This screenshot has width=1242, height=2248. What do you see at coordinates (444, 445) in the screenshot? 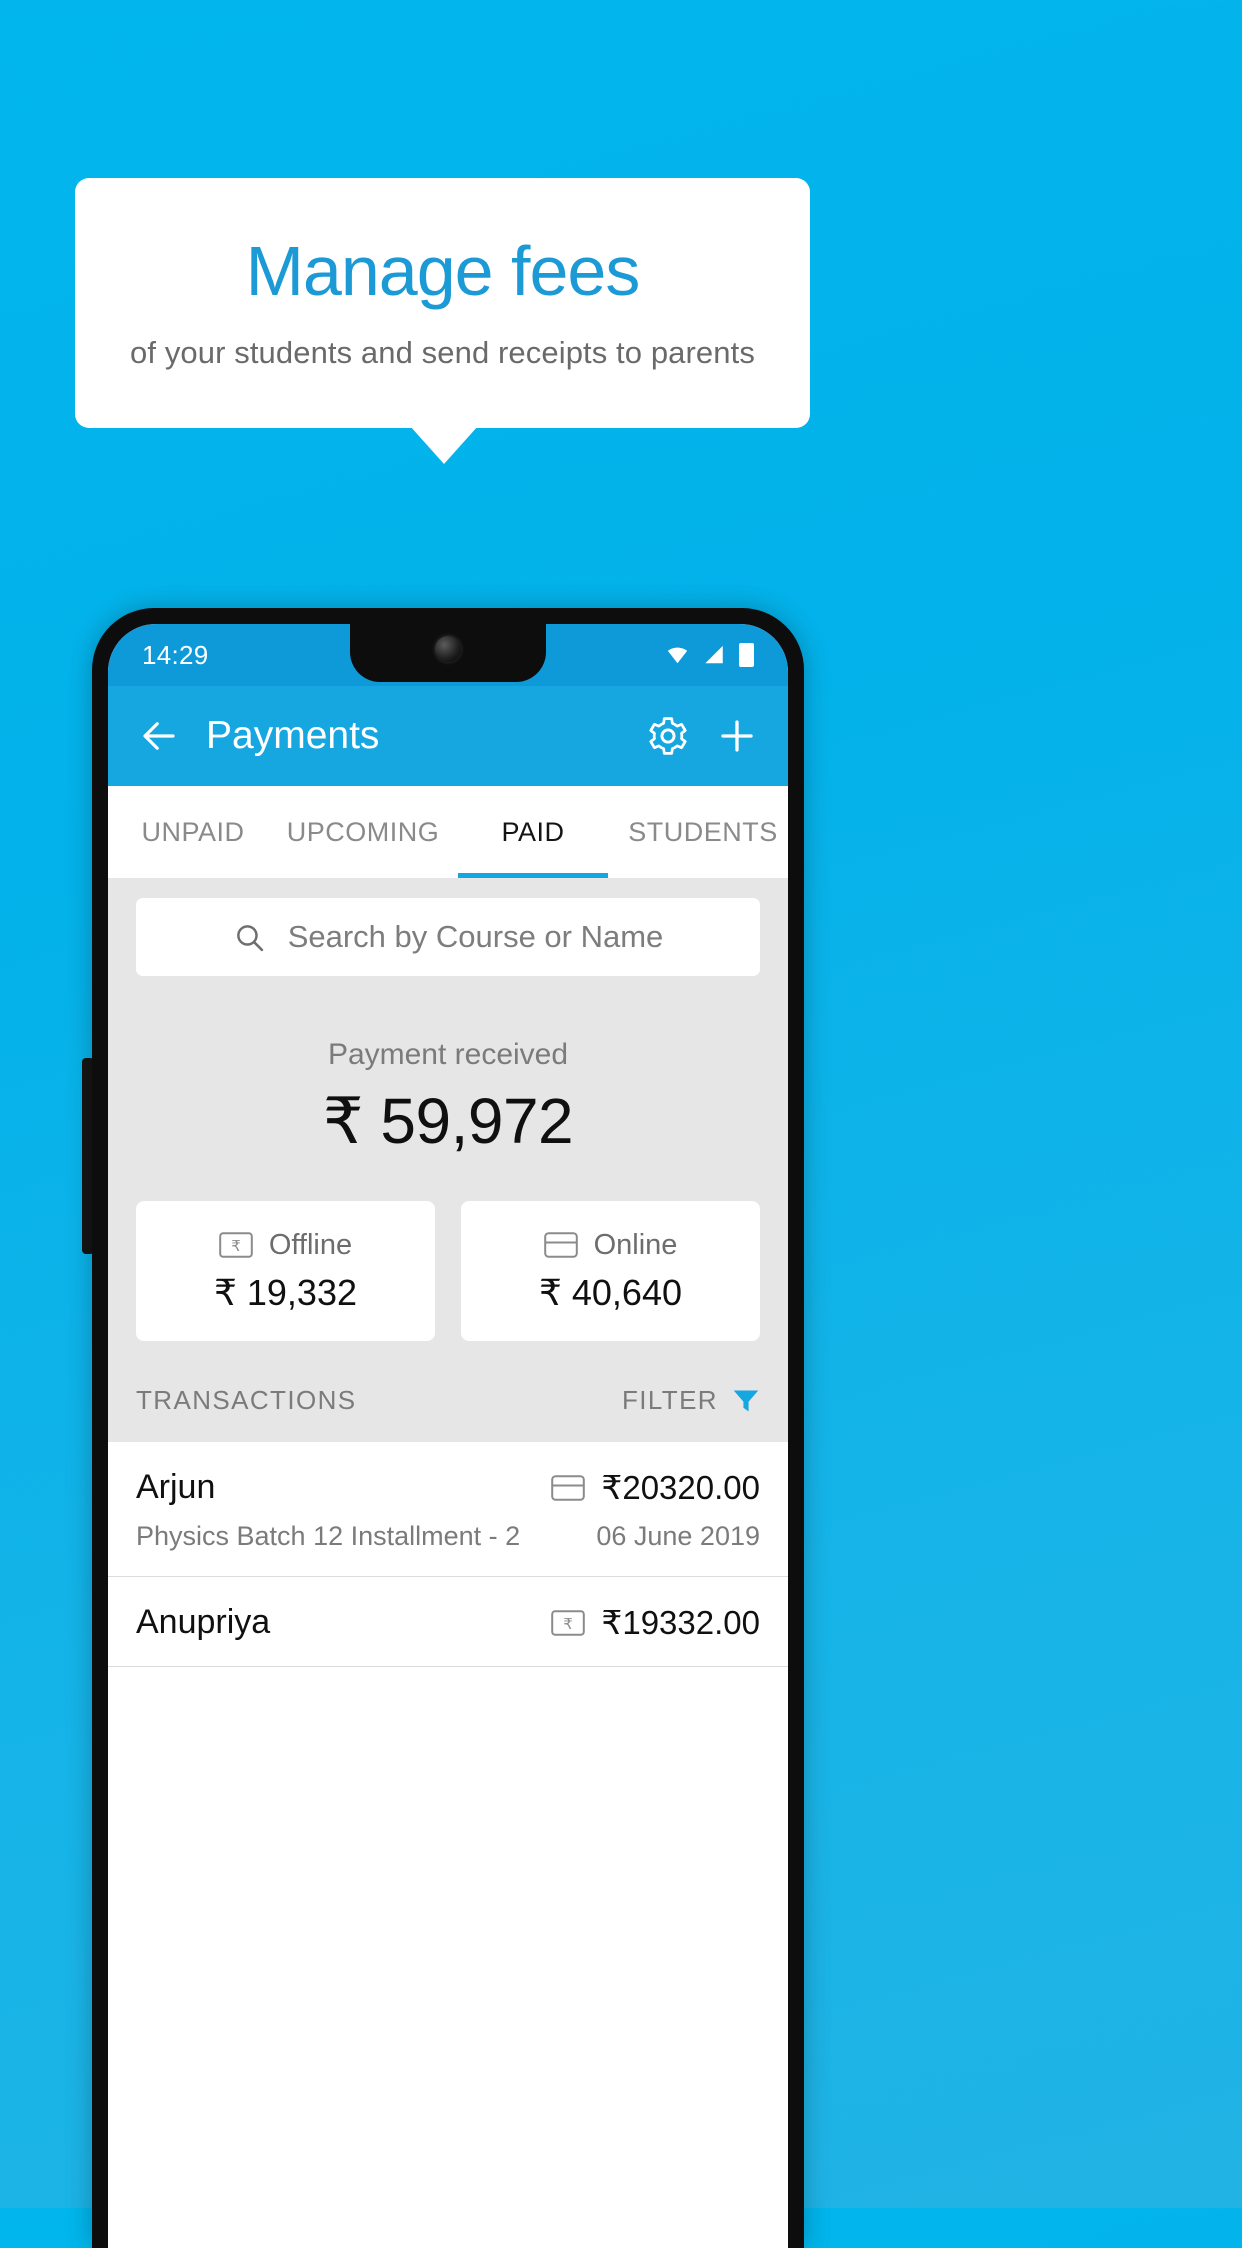
I see `promo-callout-tail` at bounding box center [444, 445].